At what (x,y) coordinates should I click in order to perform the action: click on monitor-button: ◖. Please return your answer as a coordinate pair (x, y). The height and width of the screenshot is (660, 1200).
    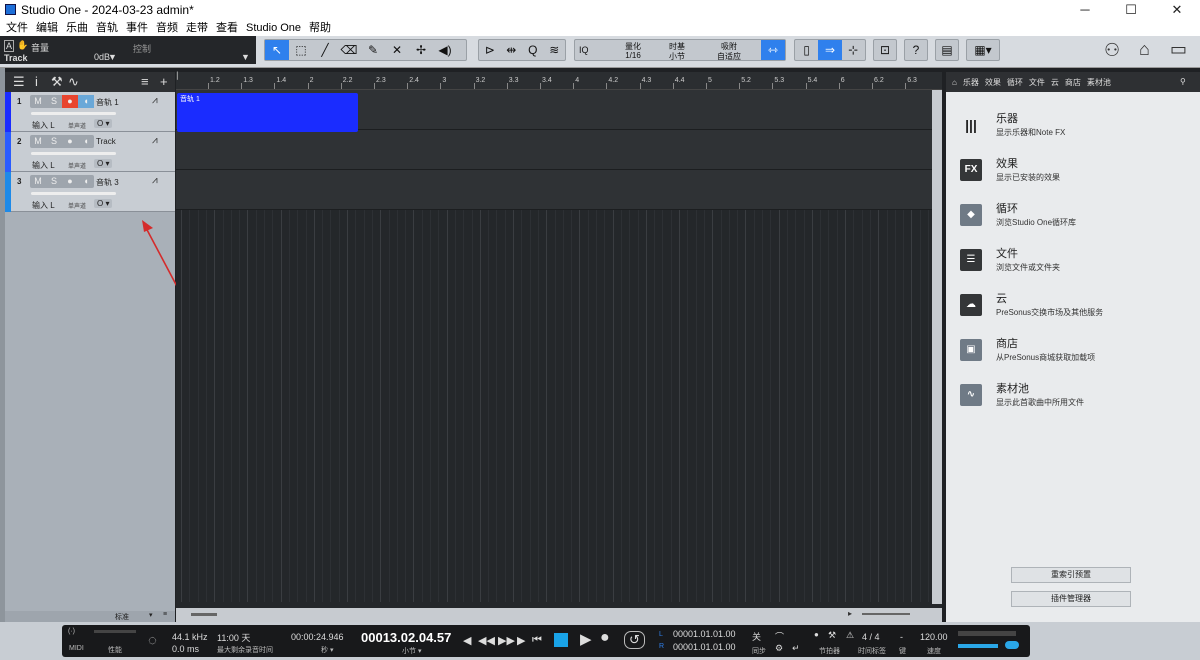
    Looking at the image, I should click on (86, 101).